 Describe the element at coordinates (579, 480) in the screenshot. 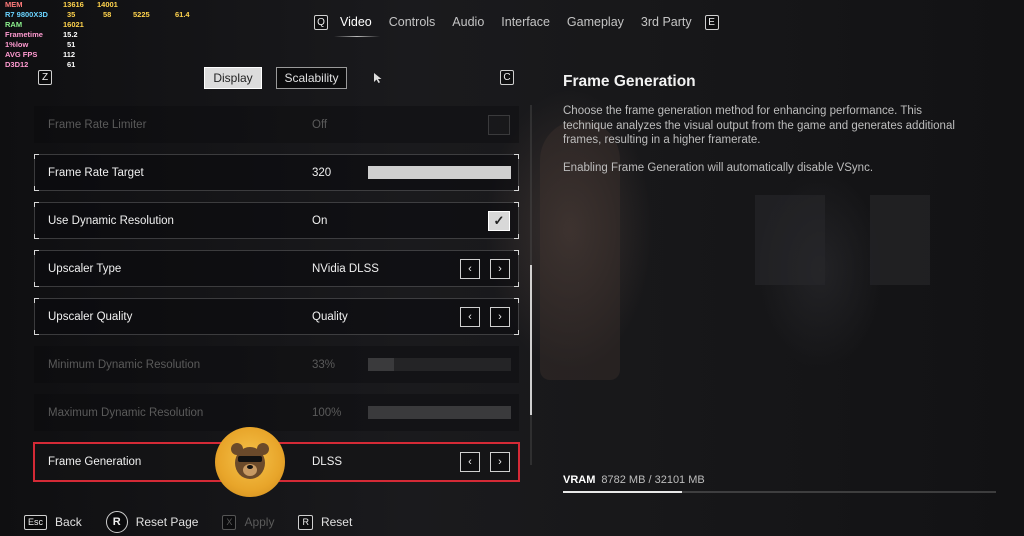

I see `vram-label: VRAM` at that location.